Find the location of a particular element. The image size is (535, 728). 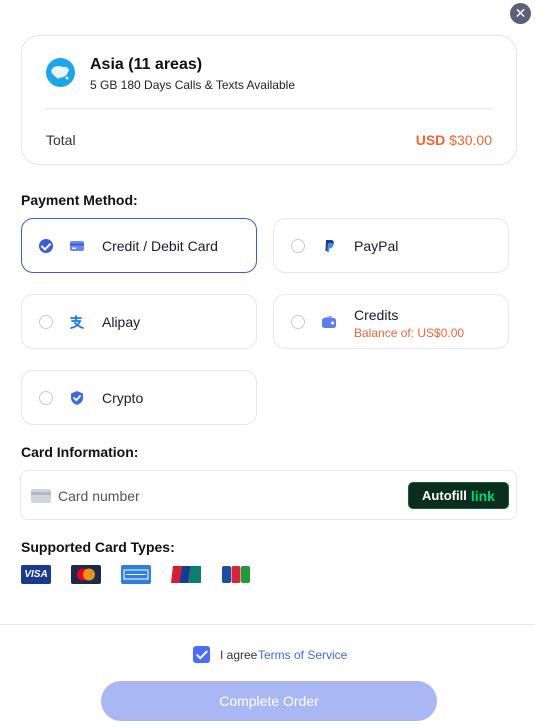

link-logo: link is located at coordinates (482, 495).